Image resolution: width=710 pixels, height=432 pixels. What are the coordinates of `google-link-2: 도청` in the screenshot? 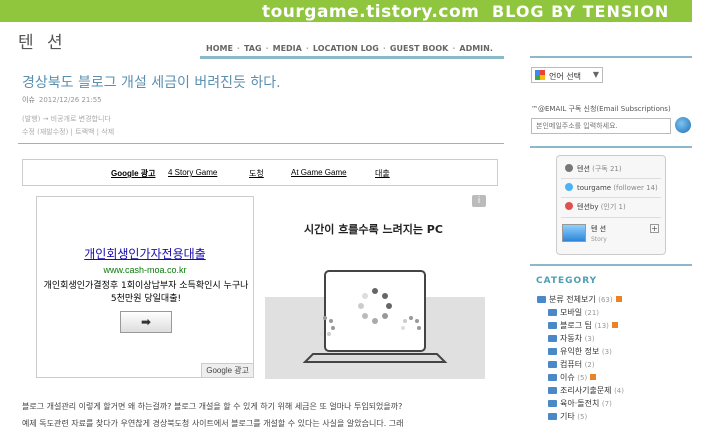 It's located at (256, 173).